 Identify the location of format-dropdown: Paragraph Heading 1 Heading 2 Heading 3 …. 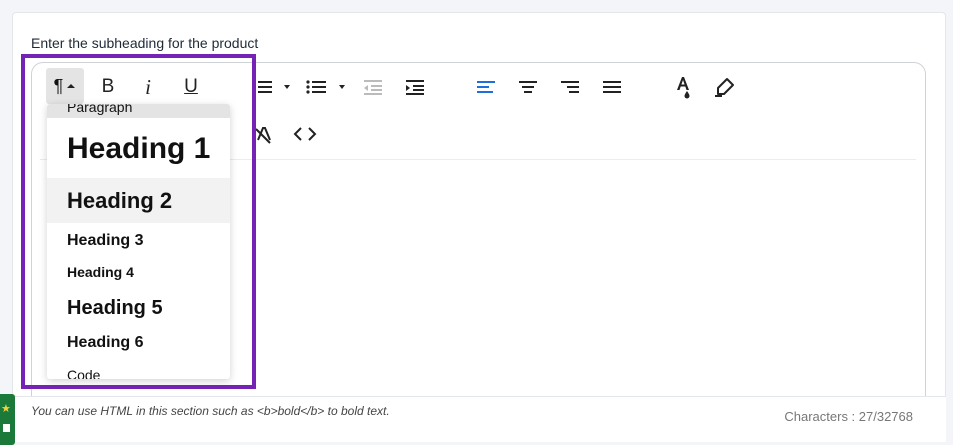
(138, 241).